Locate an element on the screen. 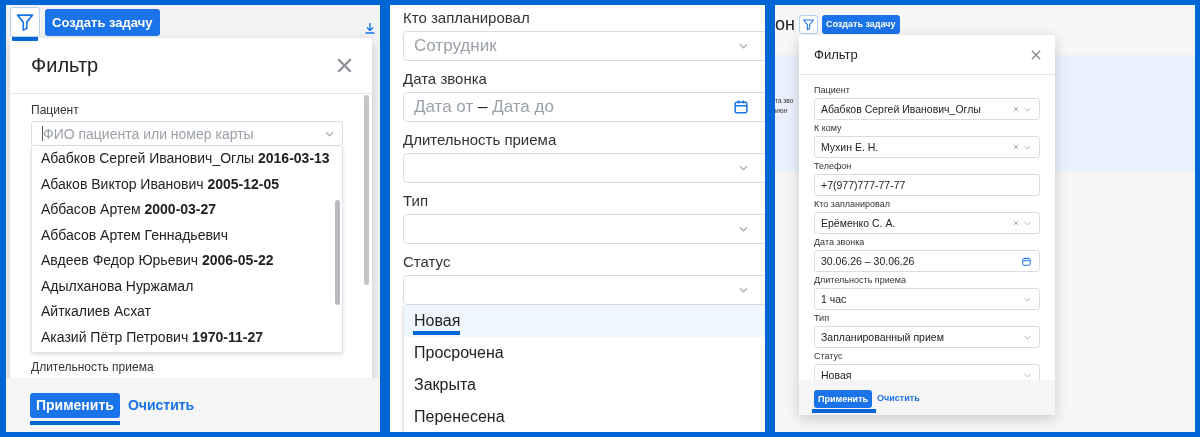  date-field: Дата от – Дата до is located at coordinates (584, 107).